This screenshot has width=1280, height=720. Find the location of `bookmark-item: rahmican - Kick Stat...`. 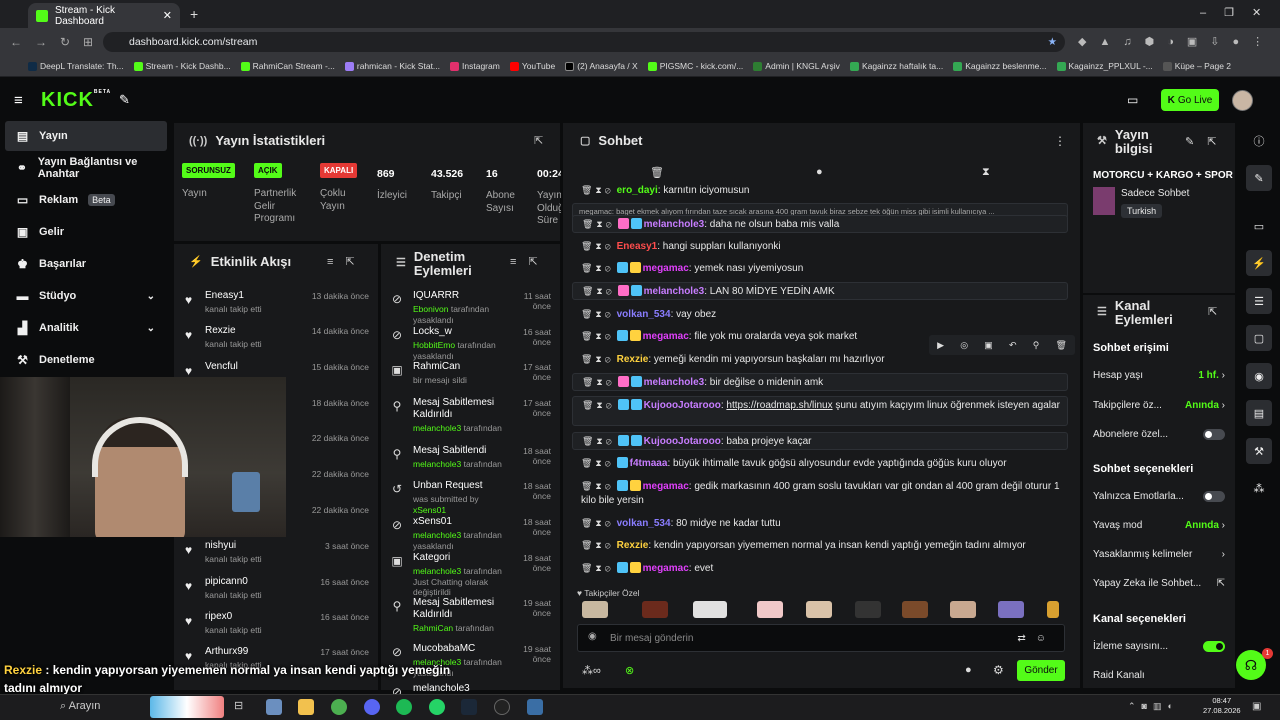

bookmark-item: rahmican - Kick Stat... is located at coordinates (392, 66).